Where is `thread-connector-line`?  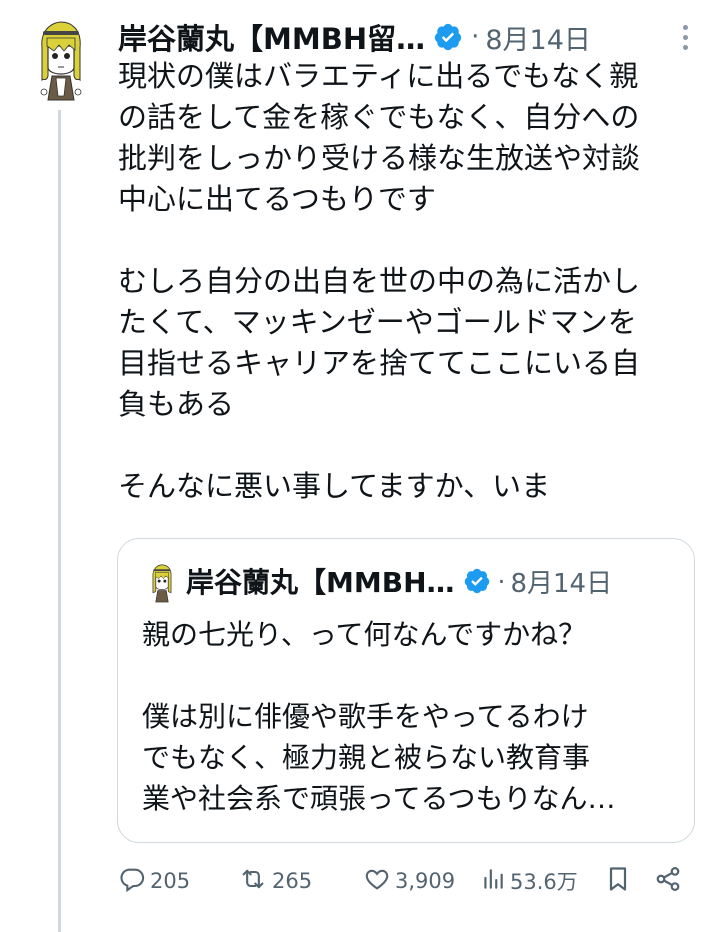 thread-connector-line is located at coordinates (59, 521).